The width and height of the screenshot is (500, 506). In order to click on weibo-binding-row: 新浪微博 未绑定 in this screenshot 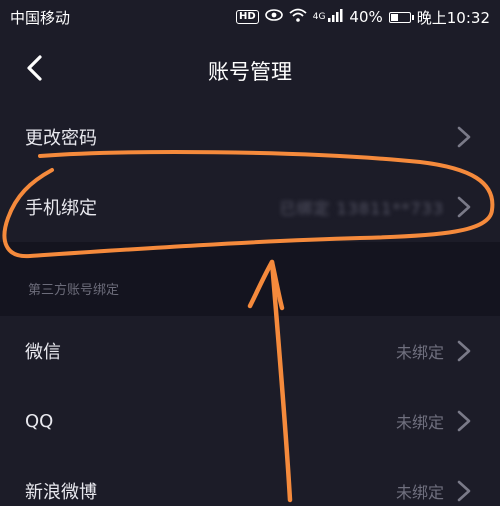, I will do `click(250, 481)`.